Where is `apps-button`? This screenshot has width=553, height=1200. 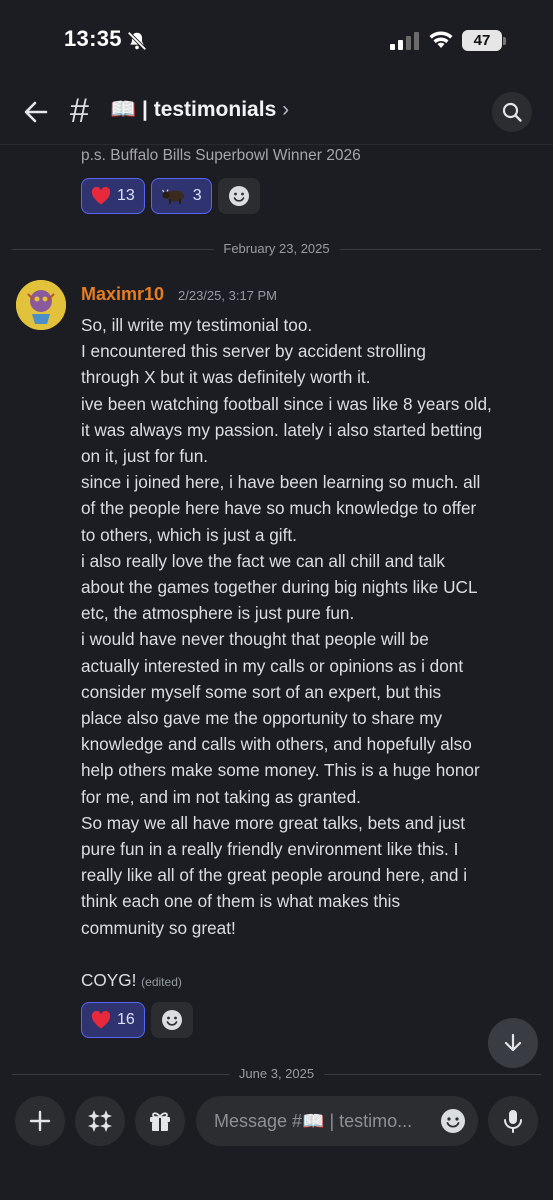 apps-button is located at coordinates (100, 1121).